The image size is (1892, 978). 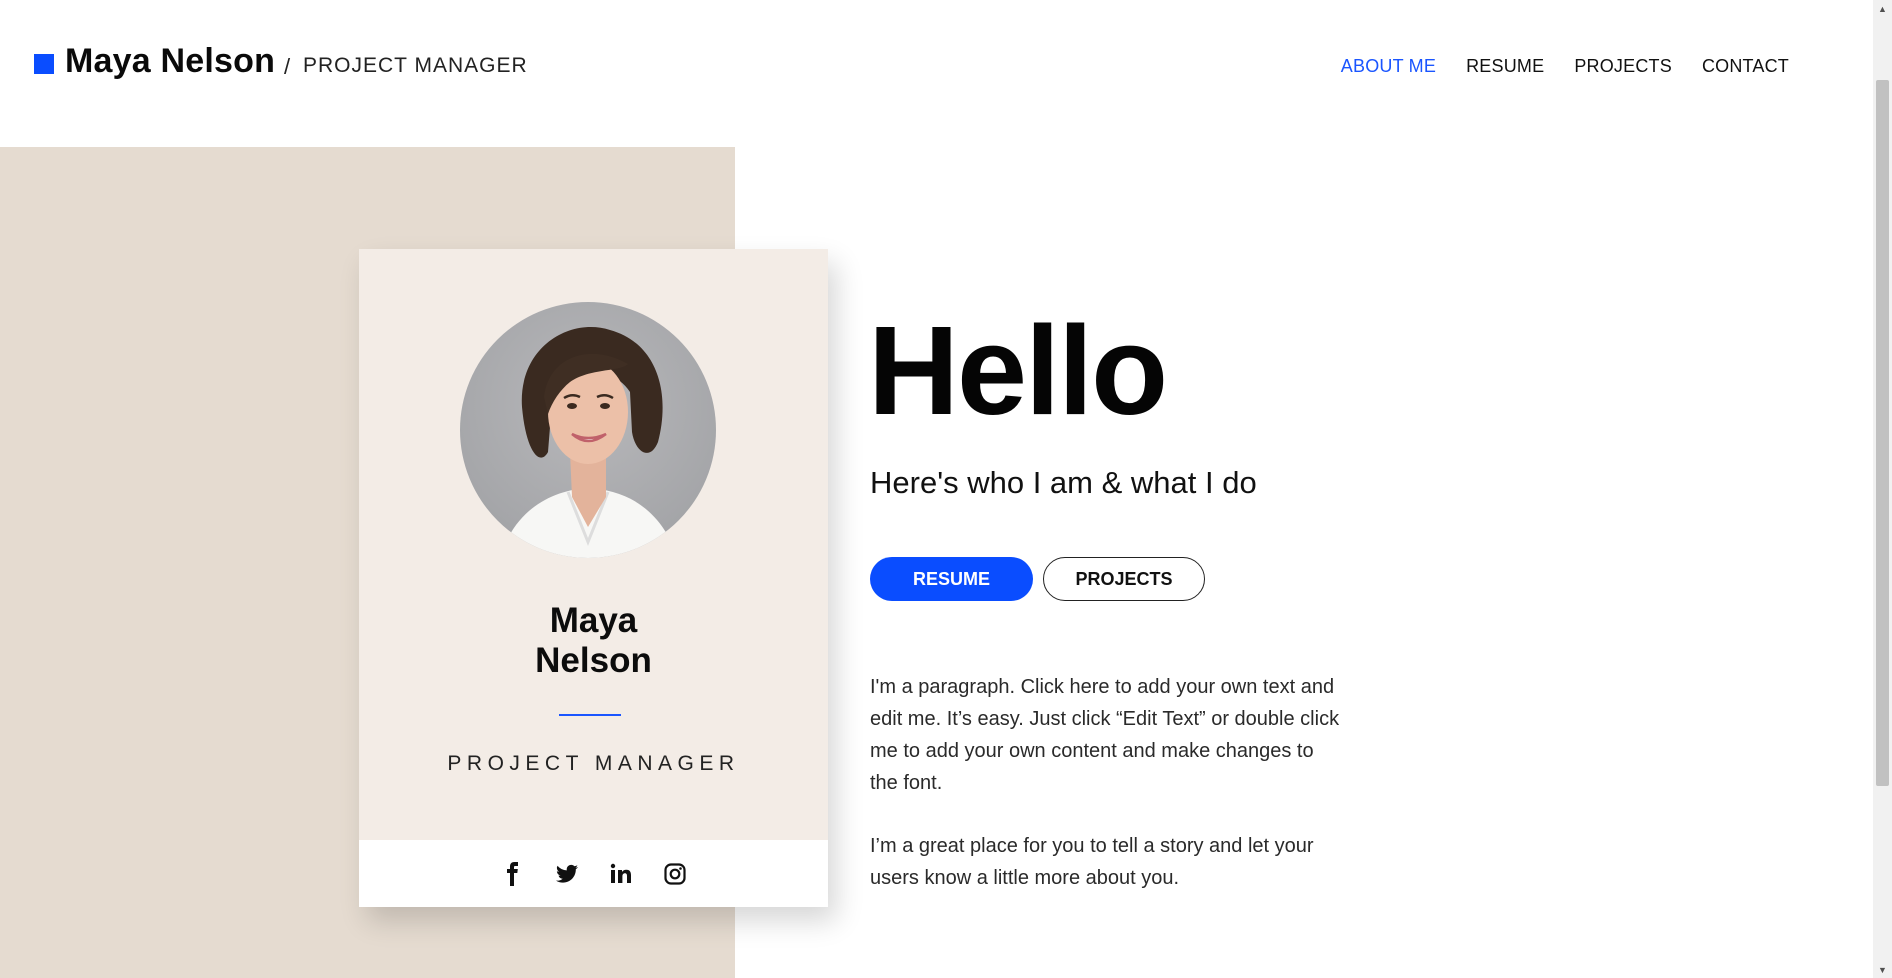 What do you see at coordinates (1388, 66) in the screenshot?
I see `nav-about-me: ABOUT ME` at bounding box center [1388, 66].